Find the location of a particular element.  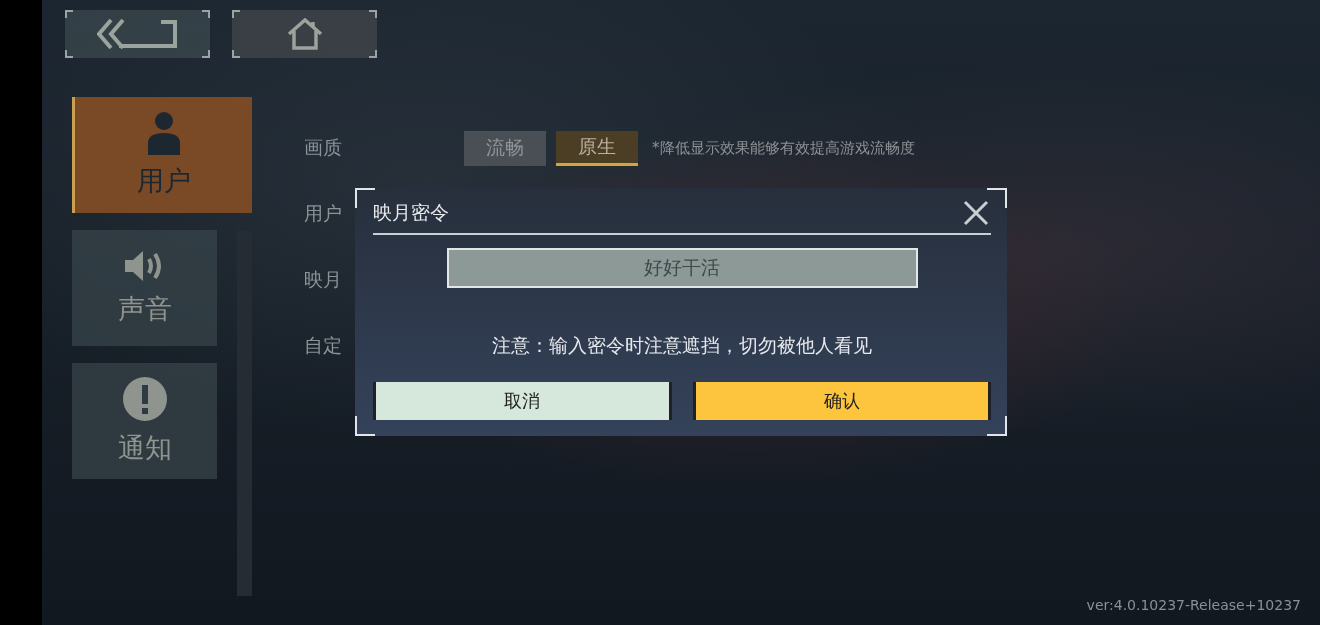

dialog-notice: 注意：输入密令时注意遮挡，切勿被他人看见 is located at coordinates (682, 345).